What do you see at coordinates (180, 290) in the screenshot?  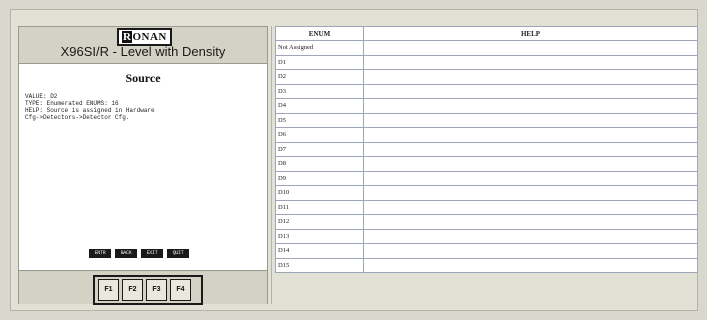 I see `f4-button: F4` at bounding box center [180, 290].